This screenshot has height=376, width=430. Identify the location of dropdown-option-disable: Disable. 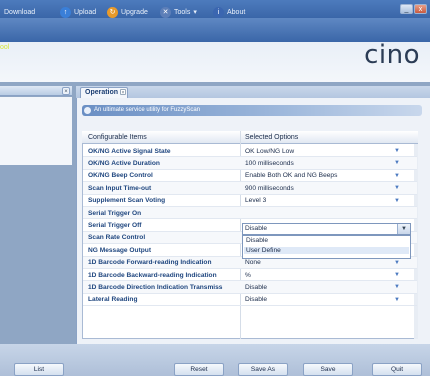
(326, 240).